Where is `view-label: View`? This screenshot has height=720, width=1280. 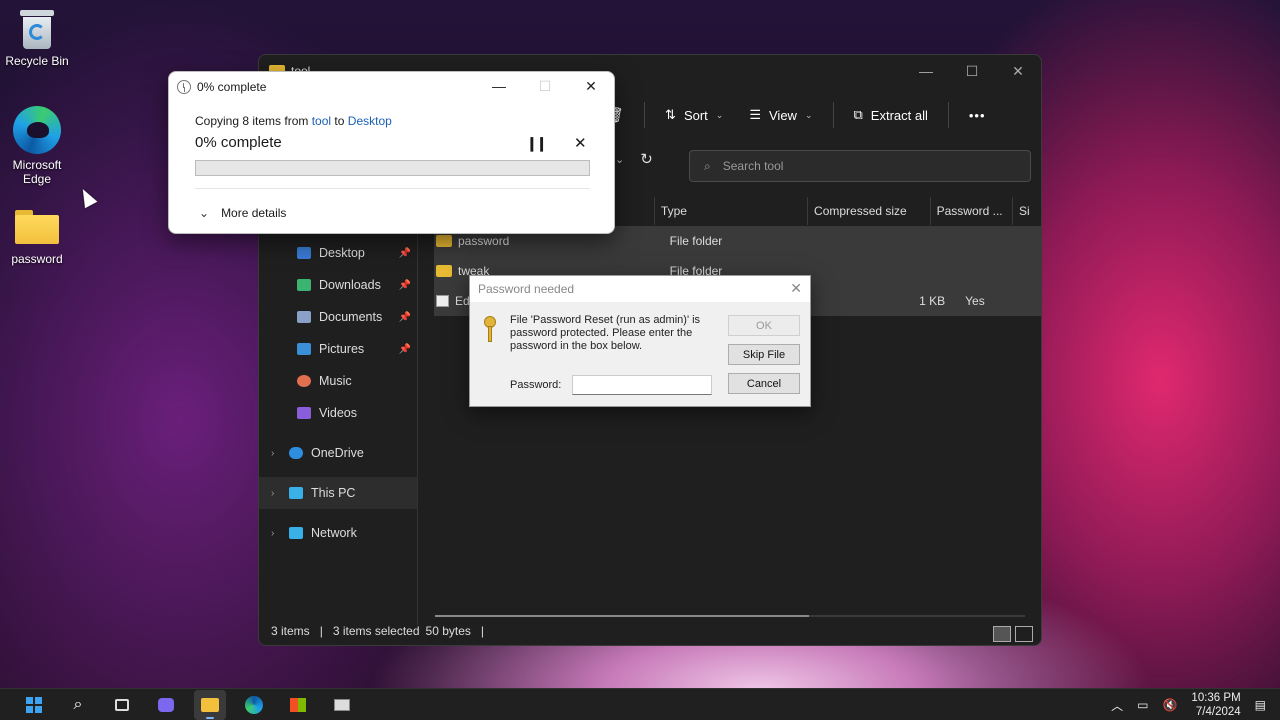 view-label: View is located at coordinates (783, 115).